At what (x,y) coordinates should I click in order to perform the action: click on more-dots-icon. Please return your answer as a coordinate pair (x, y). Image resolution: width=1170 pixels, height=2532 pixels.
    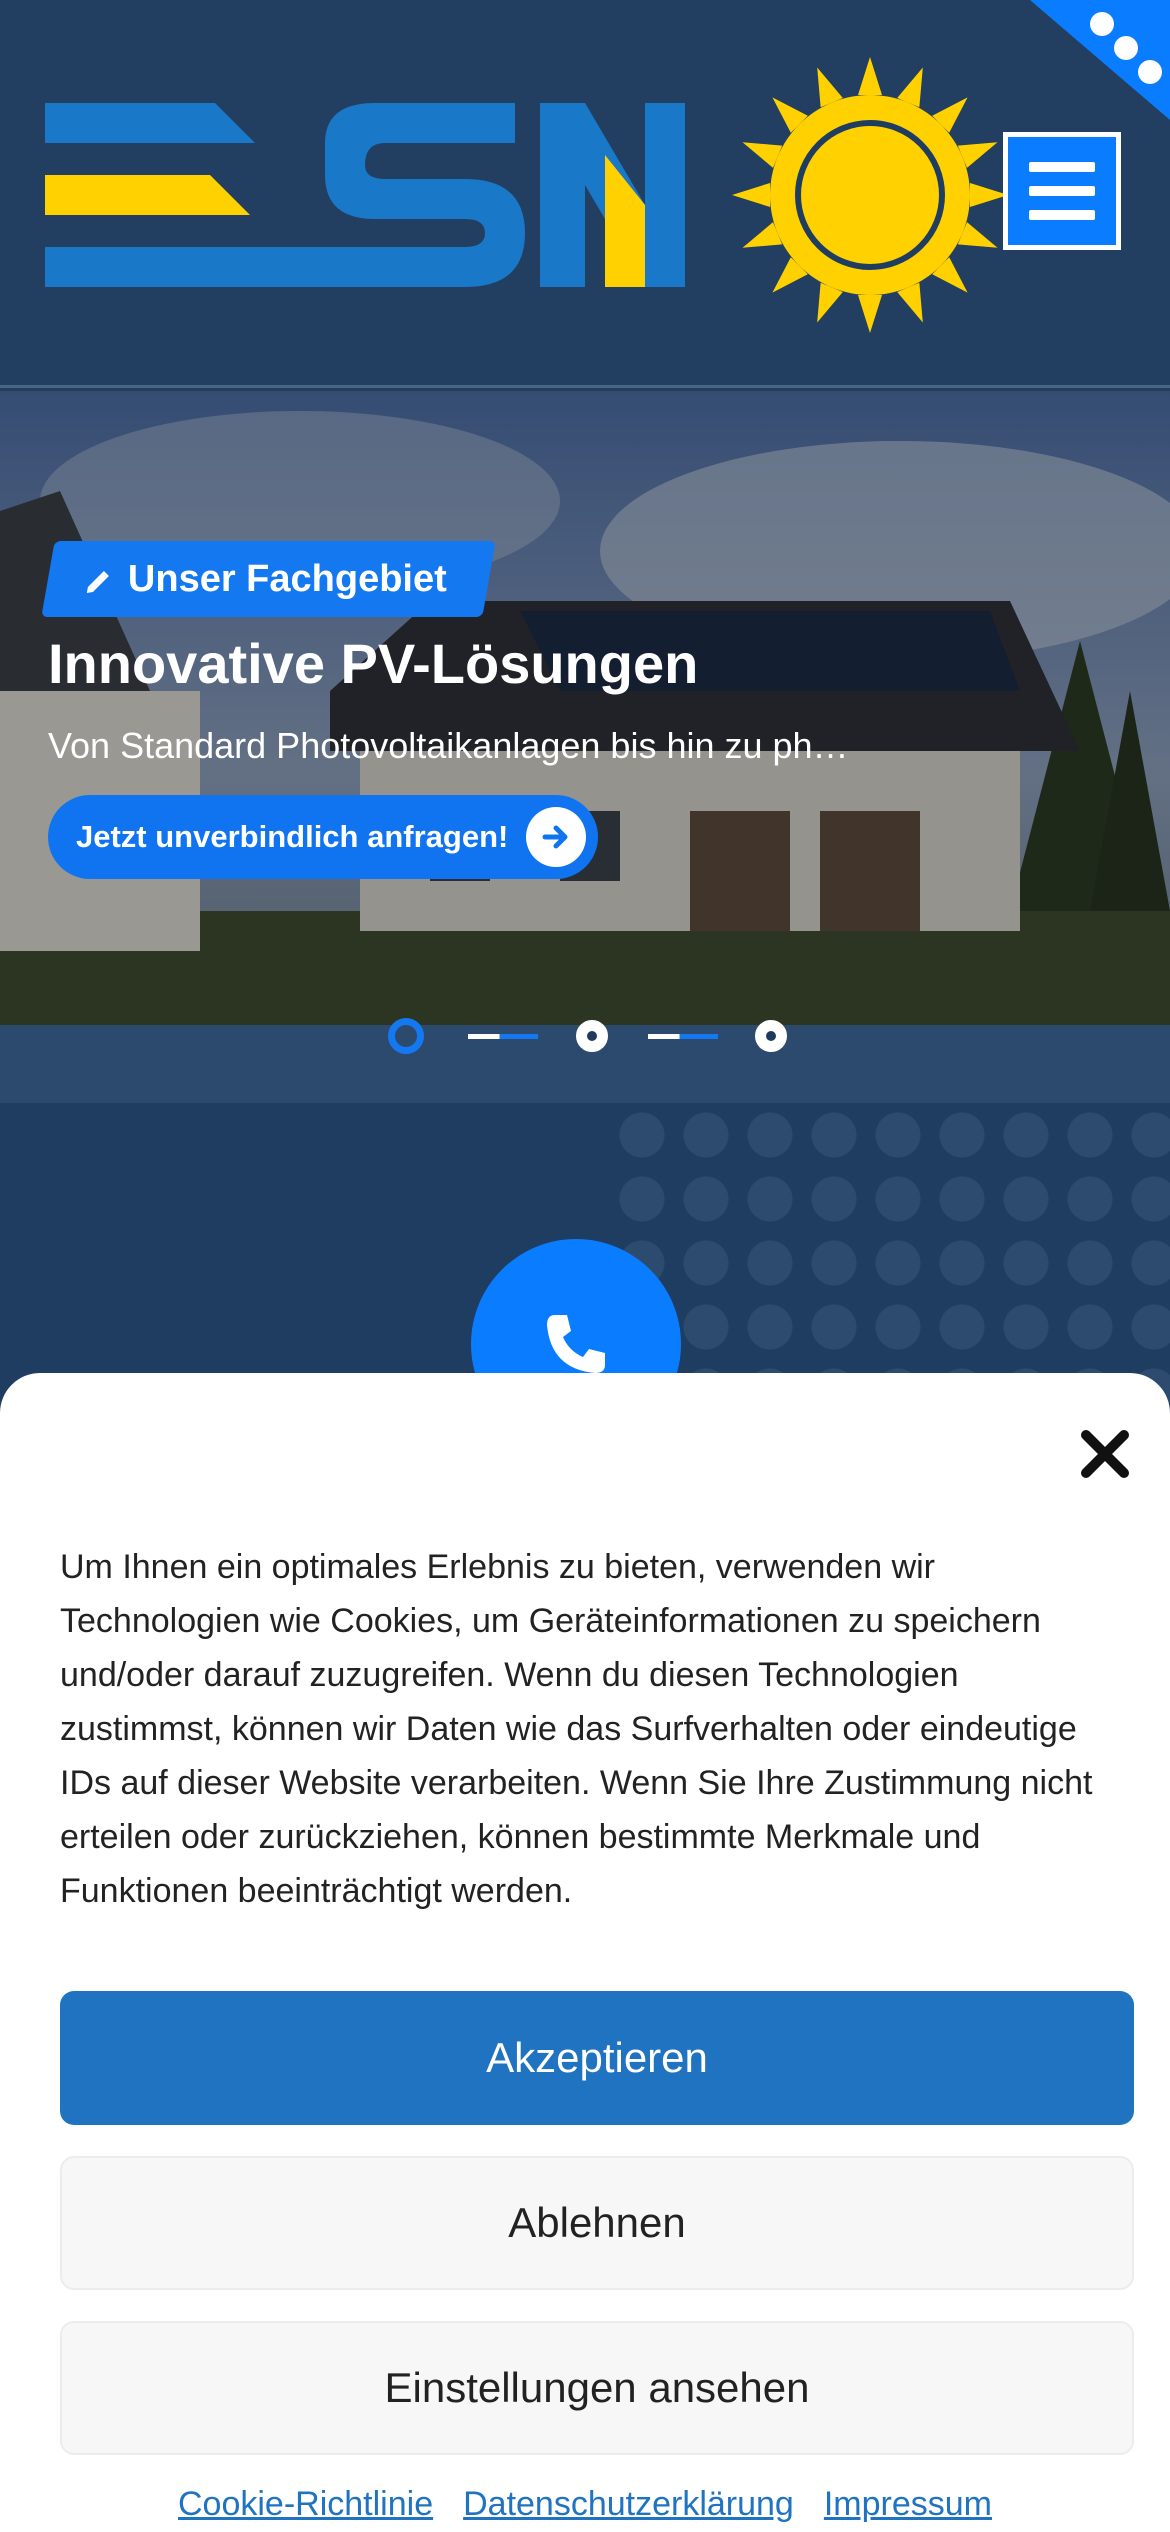
    Looking at the image, I should click on (1080, 60).